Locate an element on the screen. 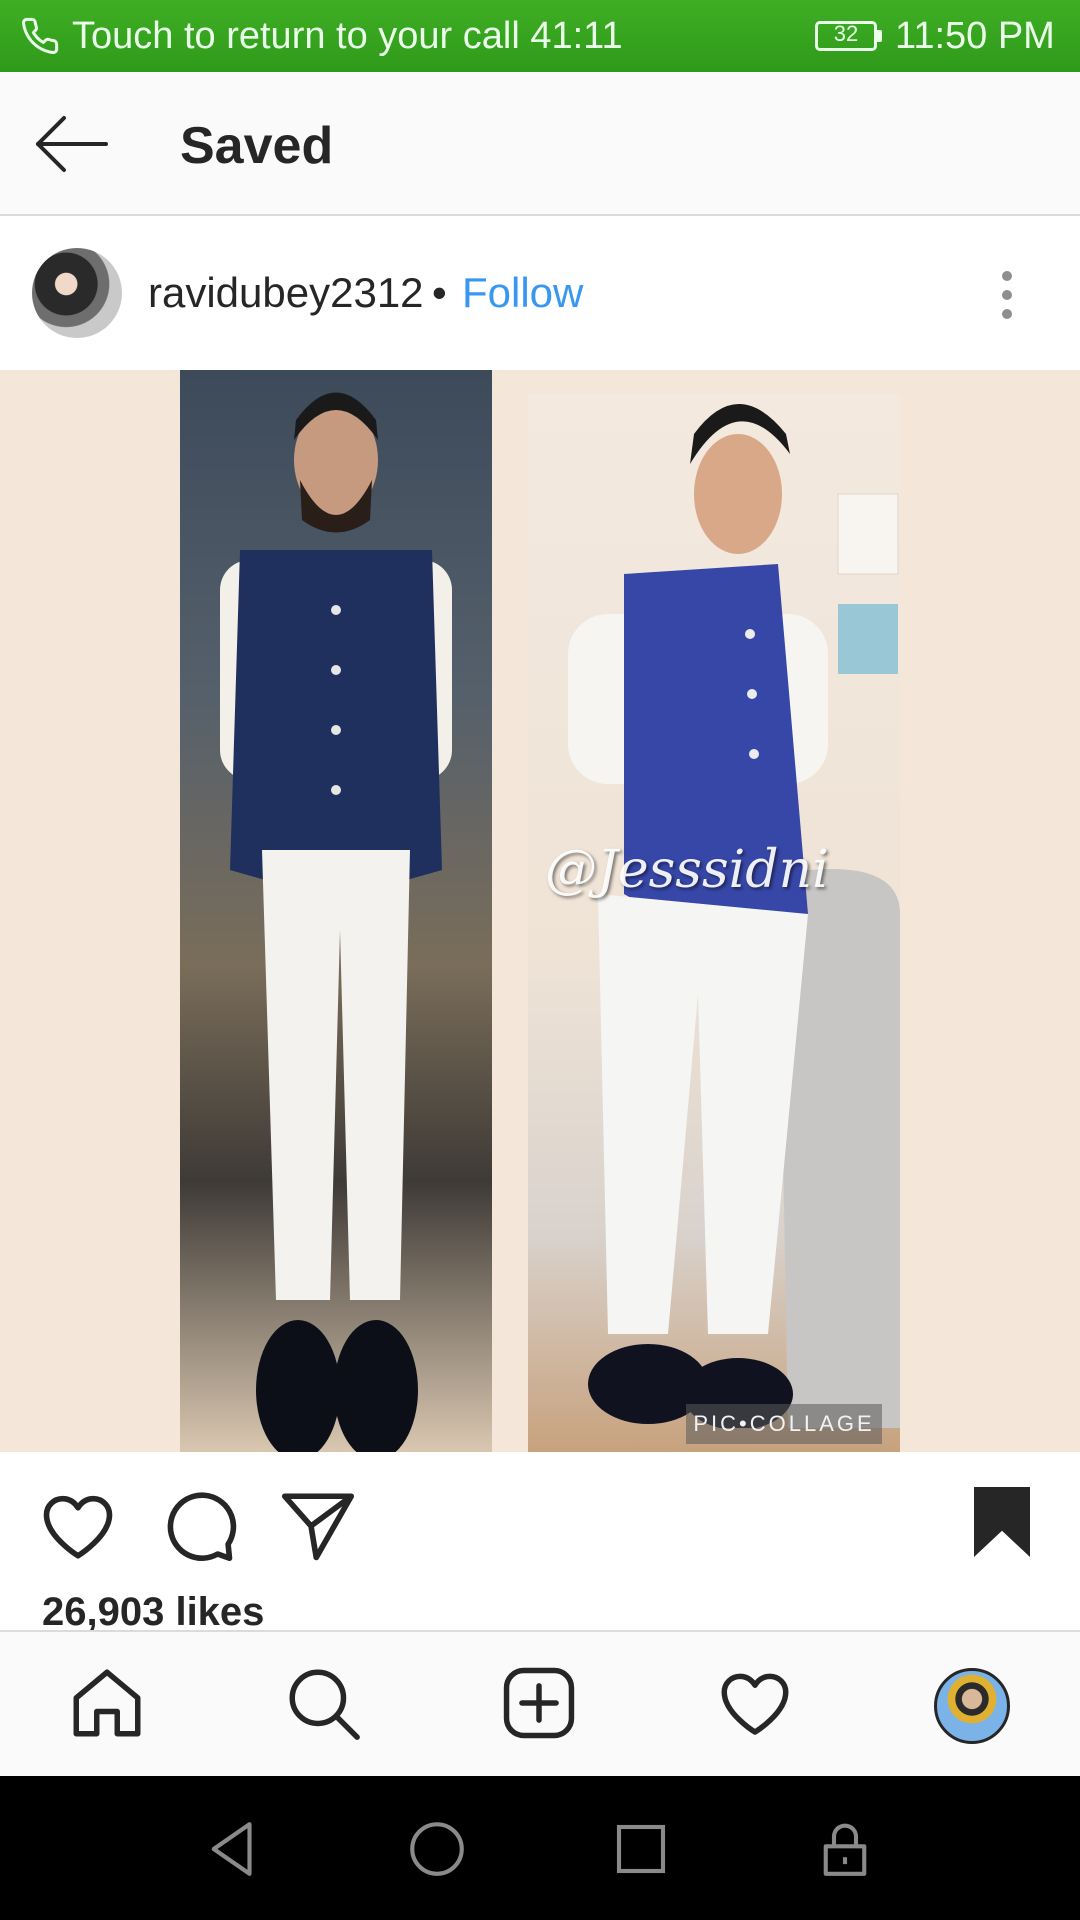 The height and width of the screenshot is (1920, 1080). battery-cap is located at coordinates (879, 36).